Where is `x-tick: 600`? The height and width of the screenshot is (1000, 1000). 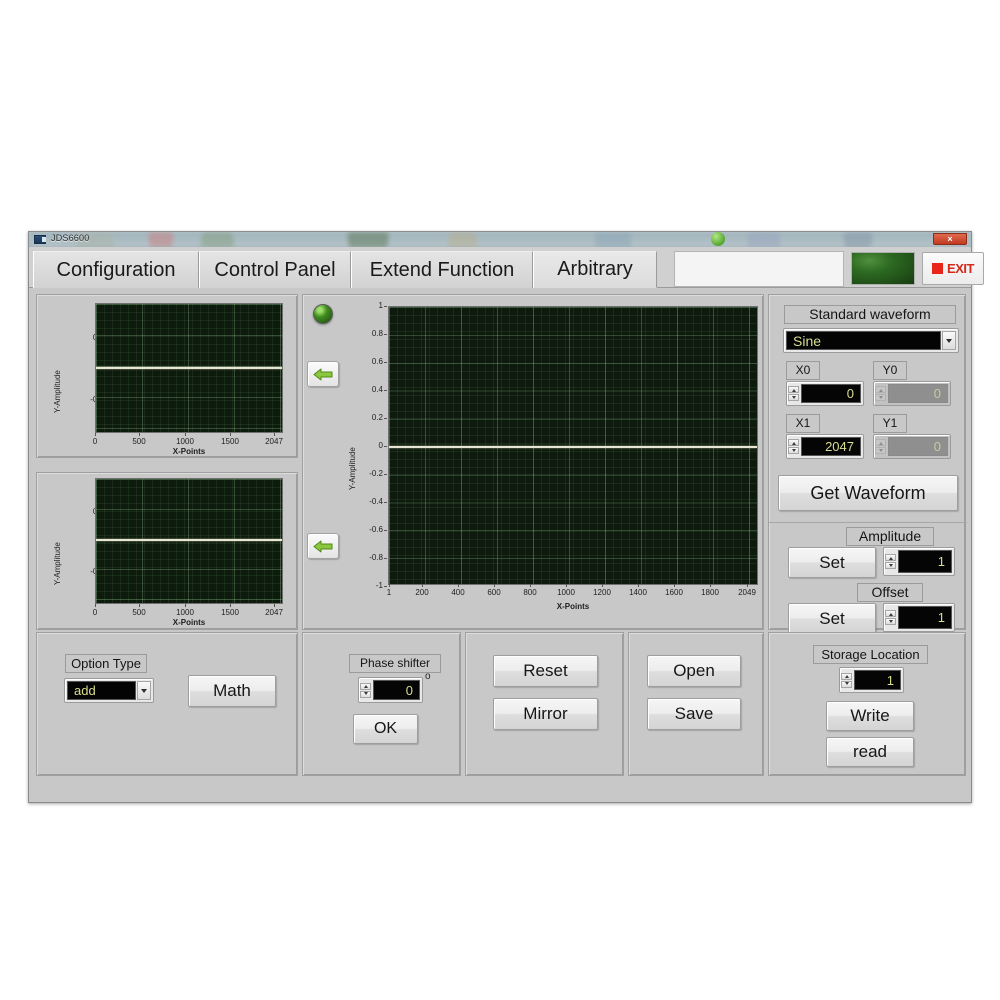 x-tick: 600 is located at coordinates (494, 590).